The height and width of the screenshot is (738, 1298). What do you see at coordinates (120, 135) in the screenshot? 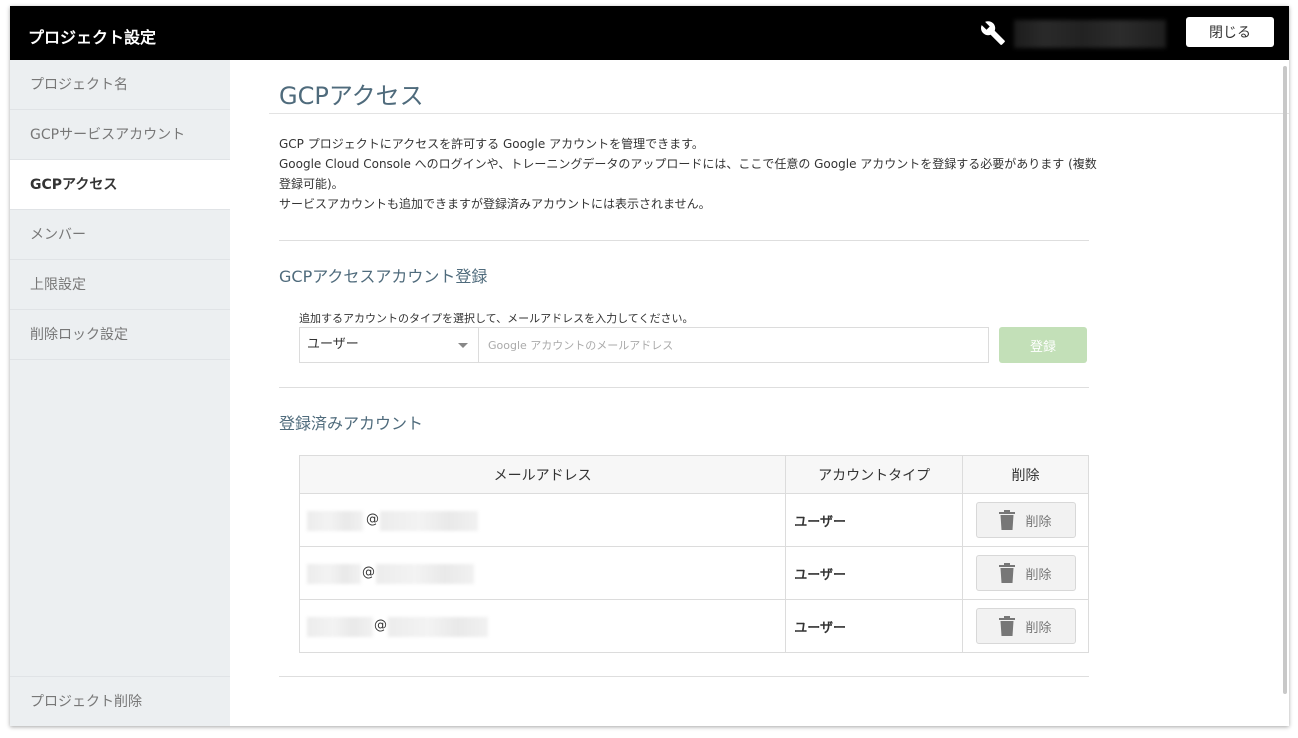
I see `sidebar-item-gcp-service-account: GCPサービスアカウント` at bounding box center [120, 135].